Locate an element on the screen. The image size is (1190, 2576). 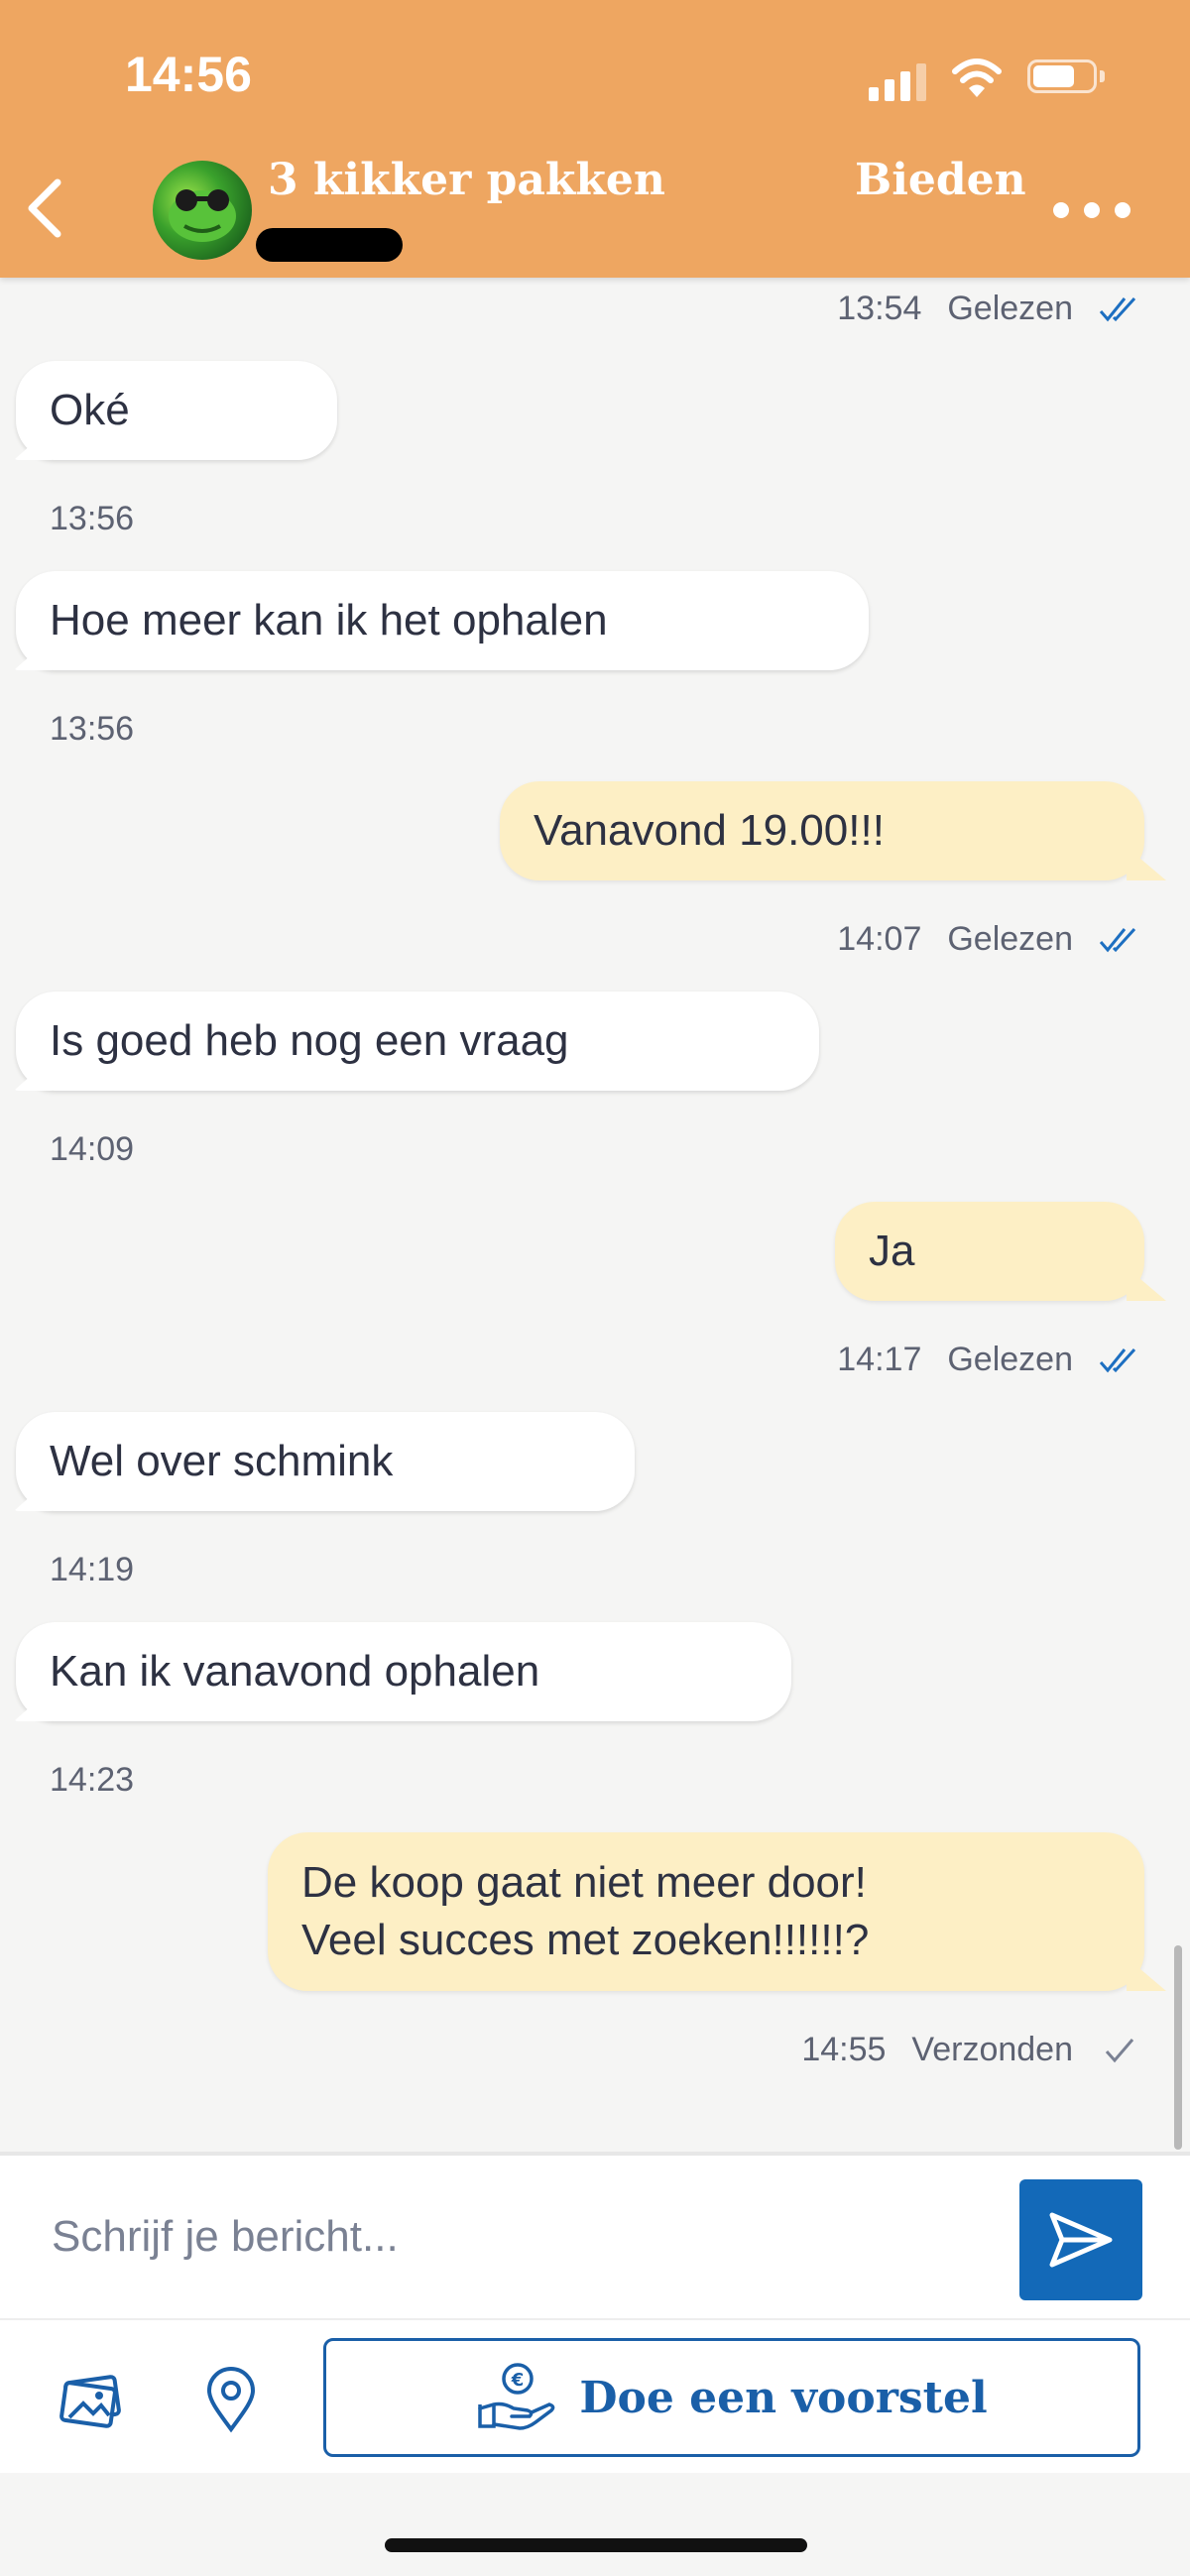
location-button is located at coordinates (231, 2401).